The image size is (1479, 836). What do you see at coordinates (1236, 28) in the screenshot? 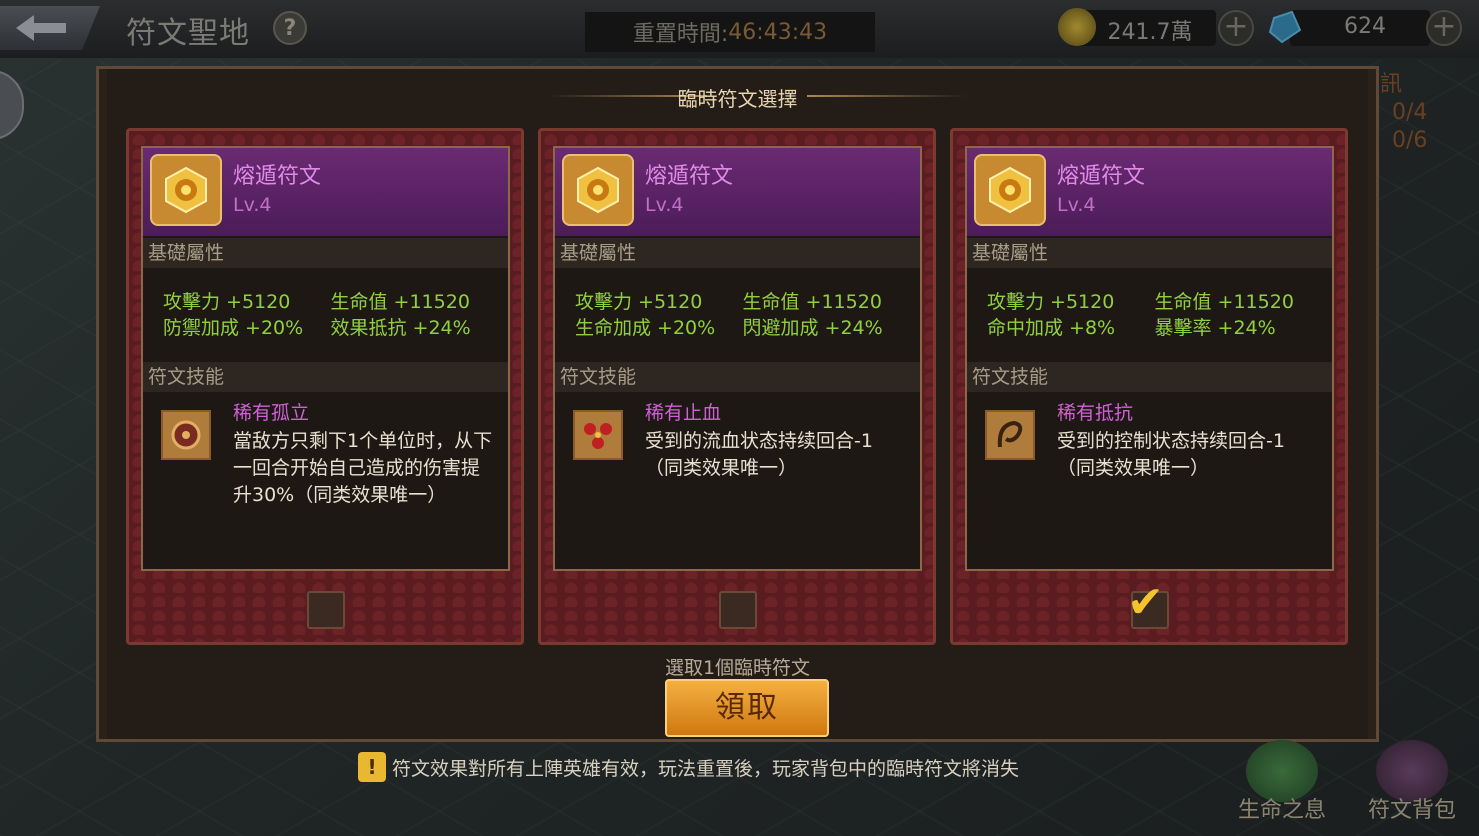
I see `add-gold-button: +` at bounding box center [1236, 28].